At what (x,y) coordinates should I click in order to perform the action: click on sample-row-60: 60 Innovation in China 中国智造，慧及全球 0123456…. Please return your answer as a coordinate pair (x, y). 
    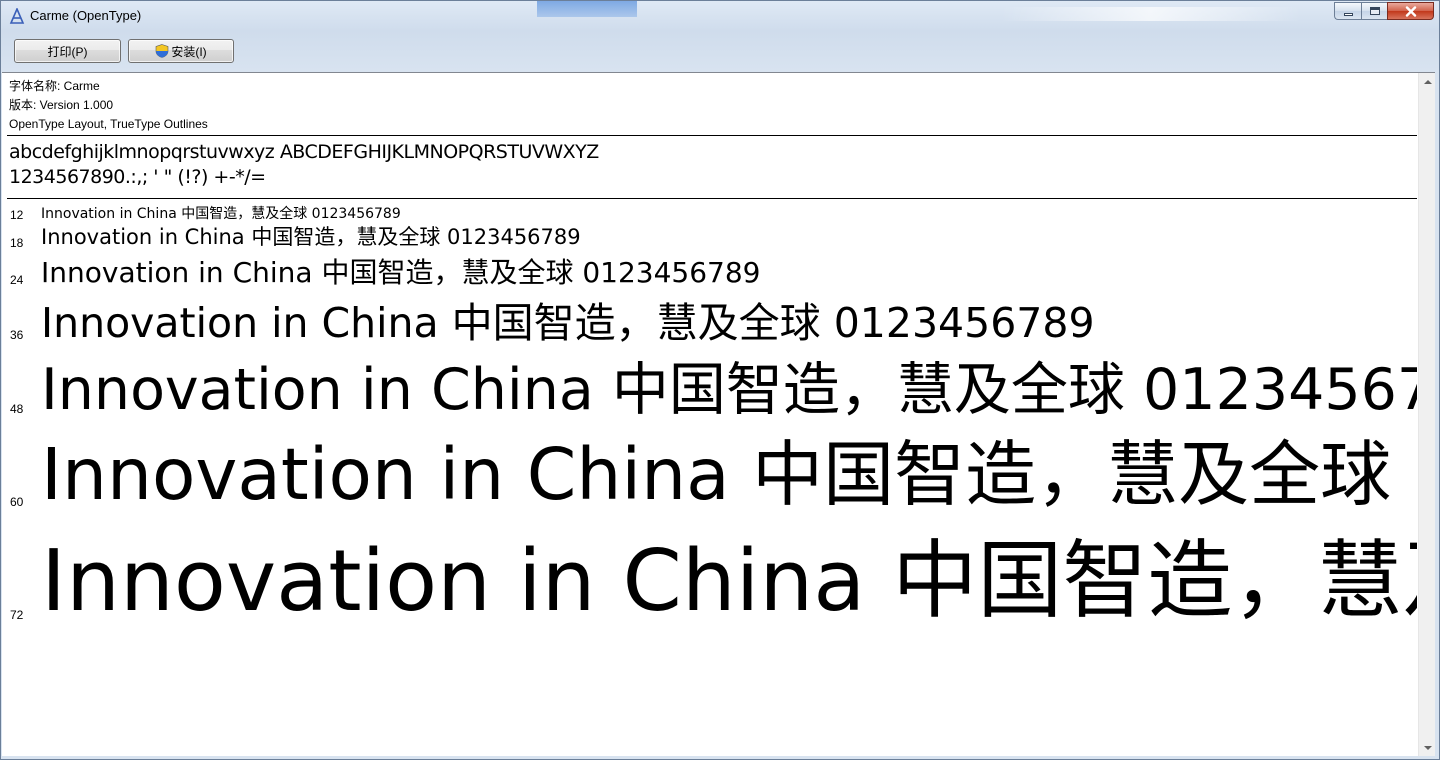
    Looking at the image, I should click on (709, 476).